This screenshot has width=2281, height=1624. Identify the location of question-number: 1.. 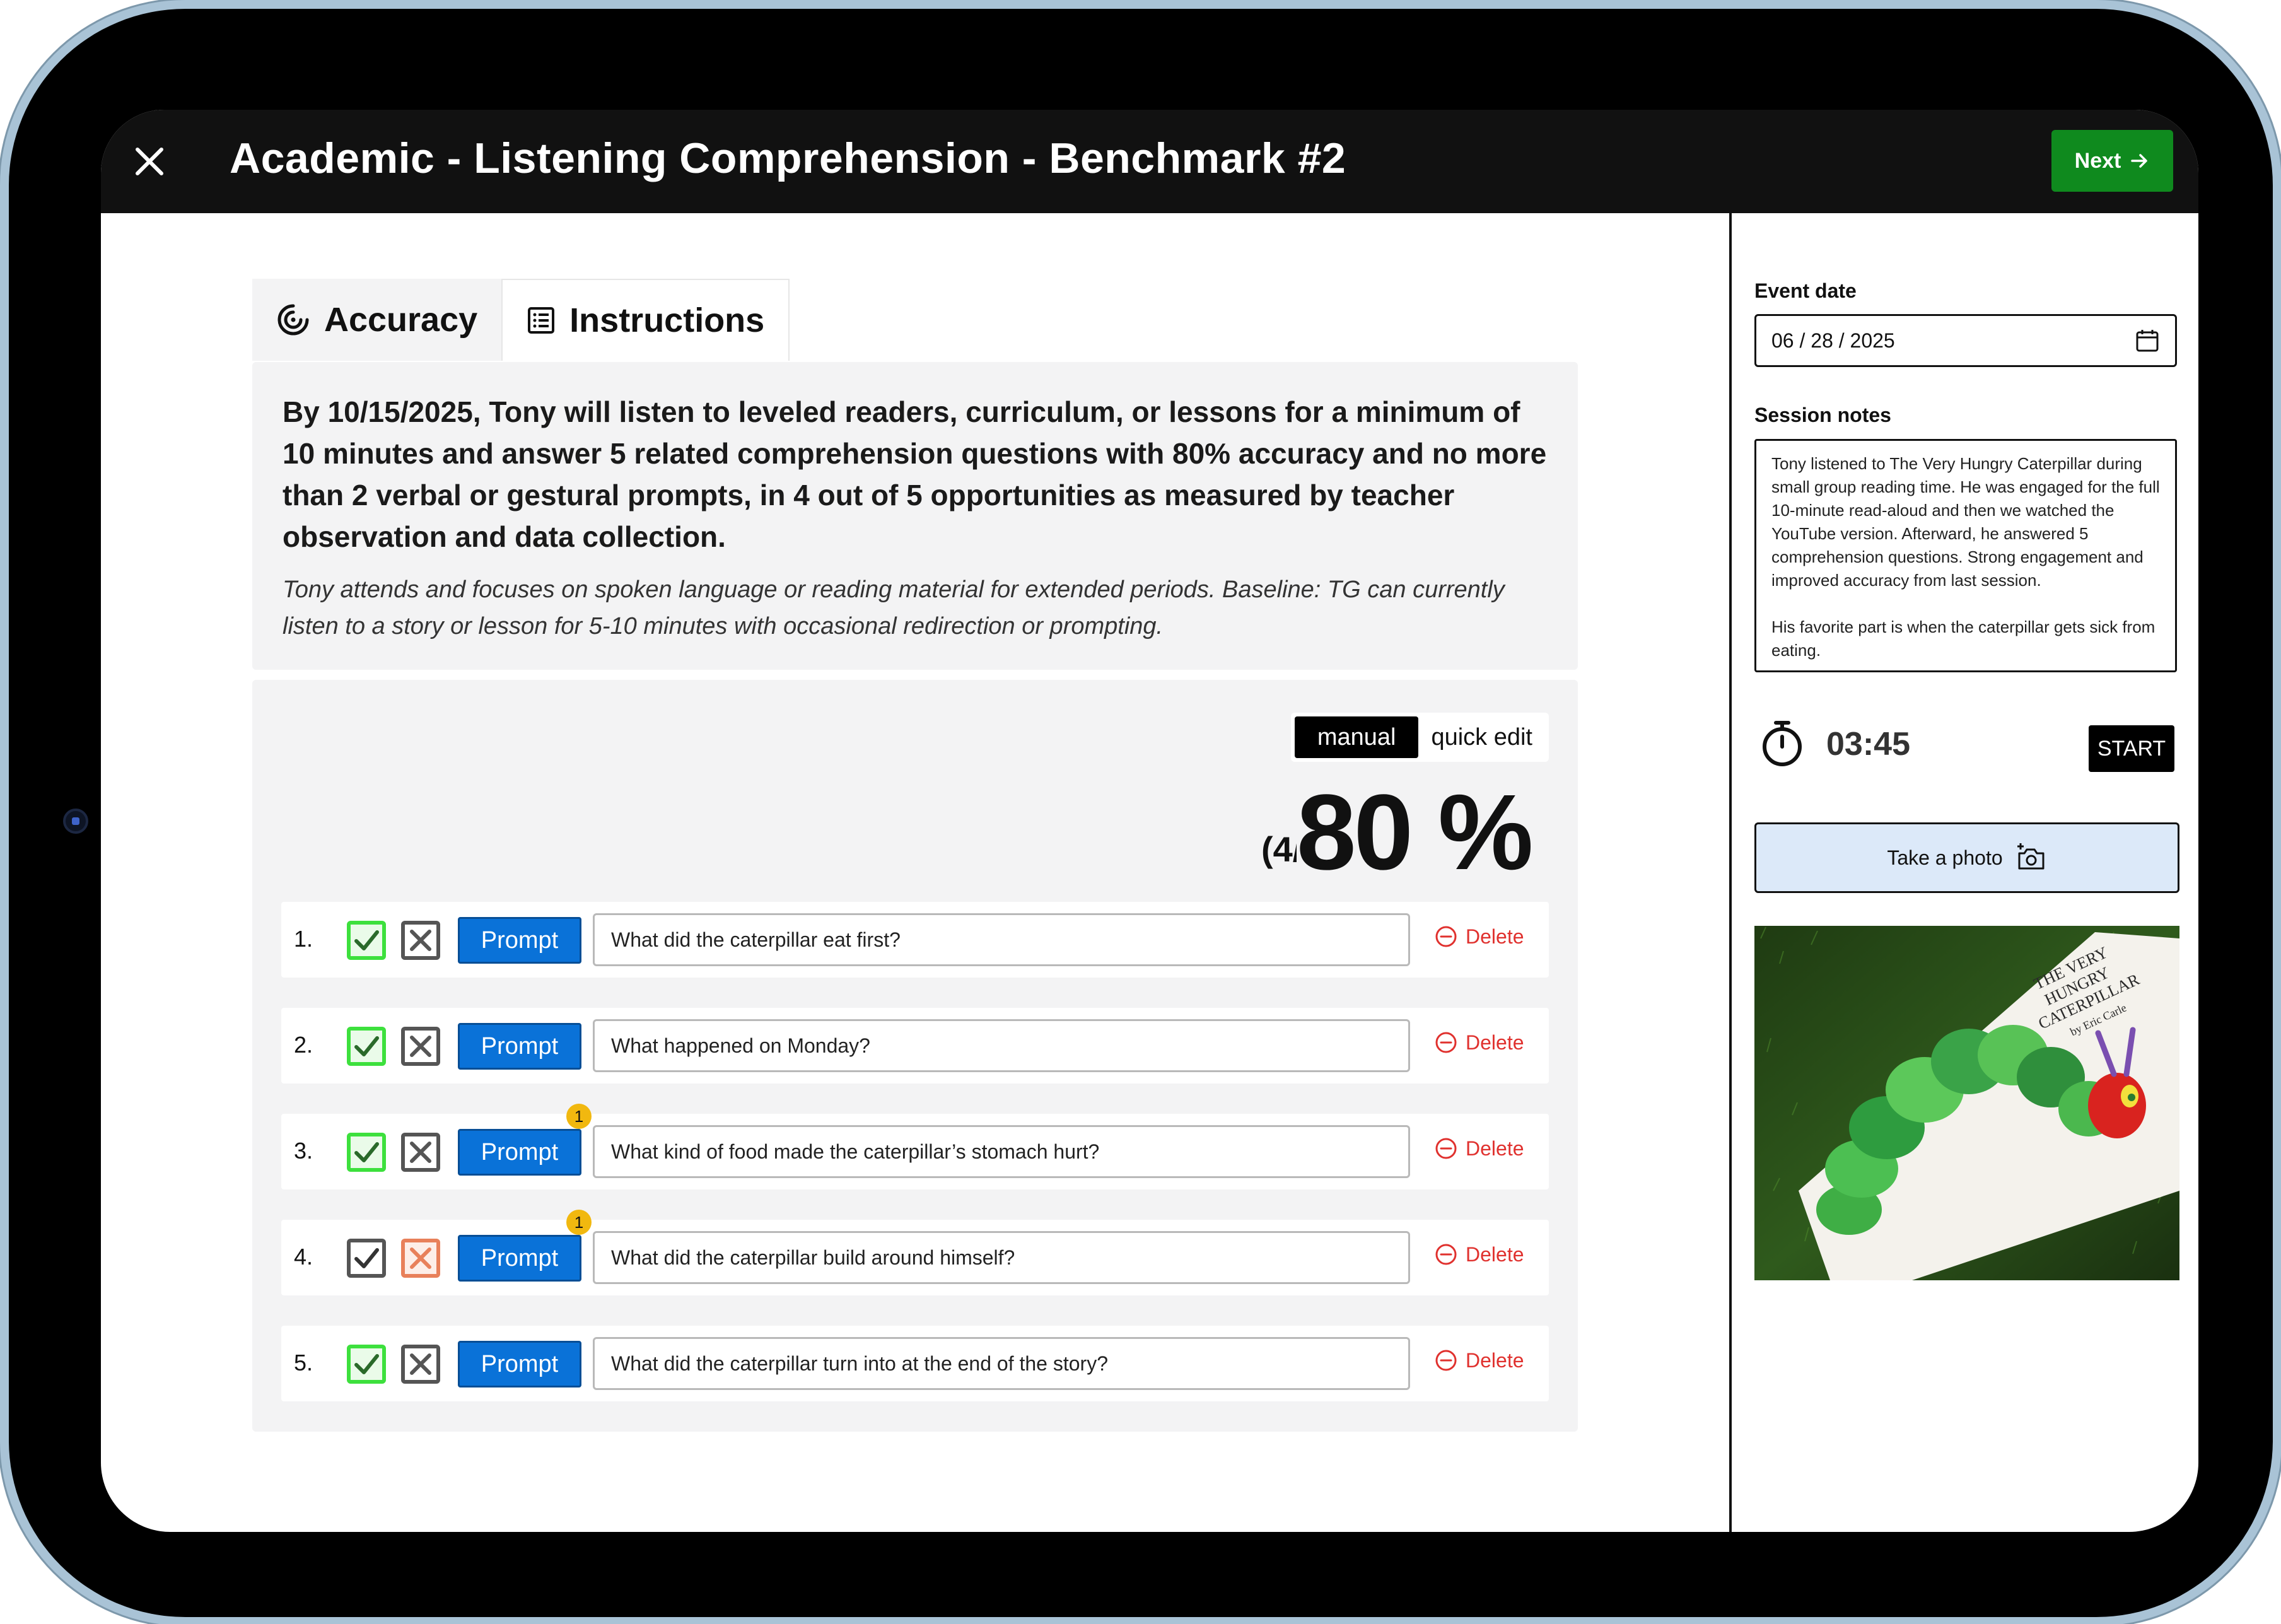
(304, 939).